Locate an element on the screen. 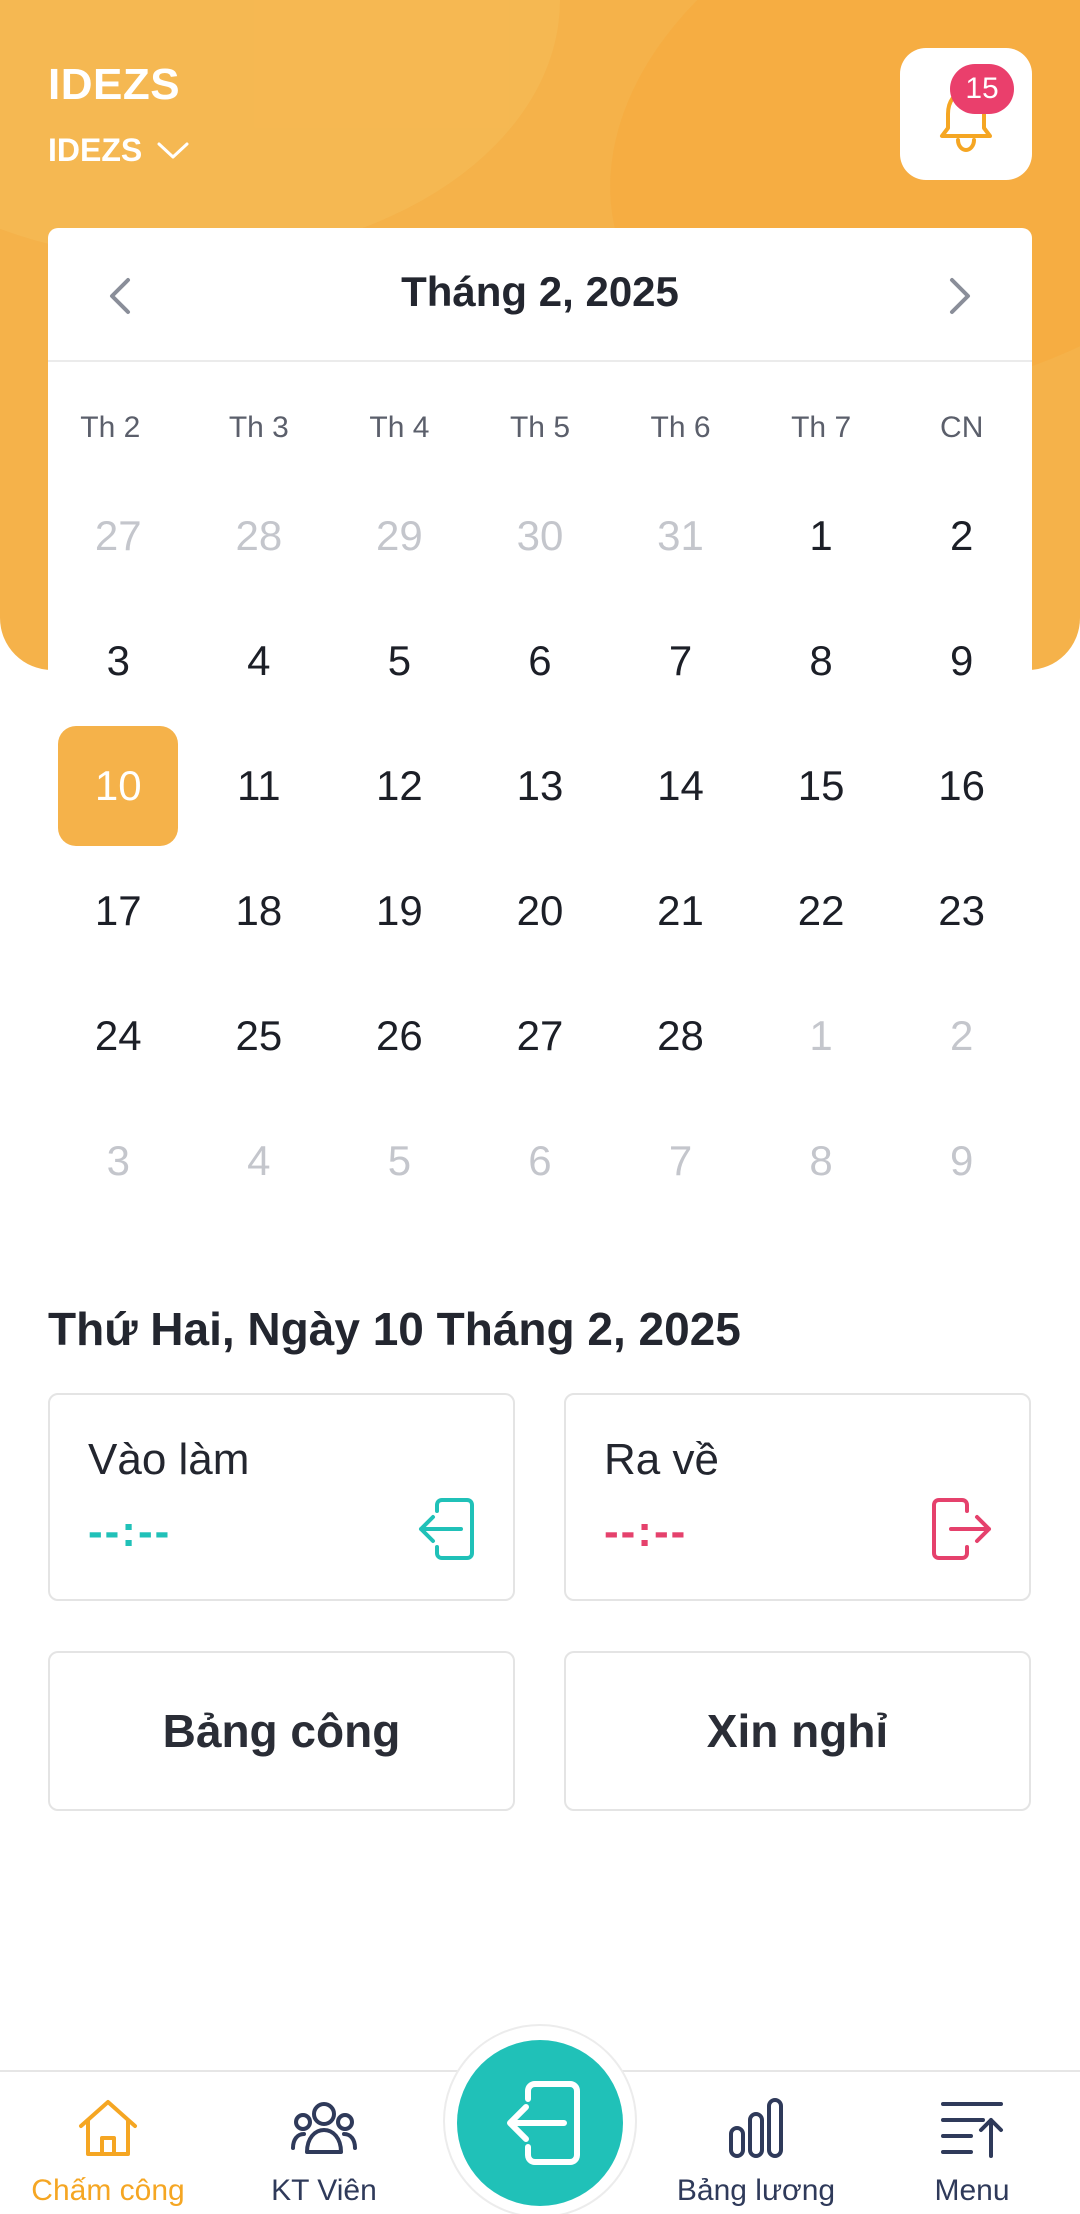 The height and width of the screenshot is (2214, 1080). calendar-day: 22 is located at coordinates (821, 910).